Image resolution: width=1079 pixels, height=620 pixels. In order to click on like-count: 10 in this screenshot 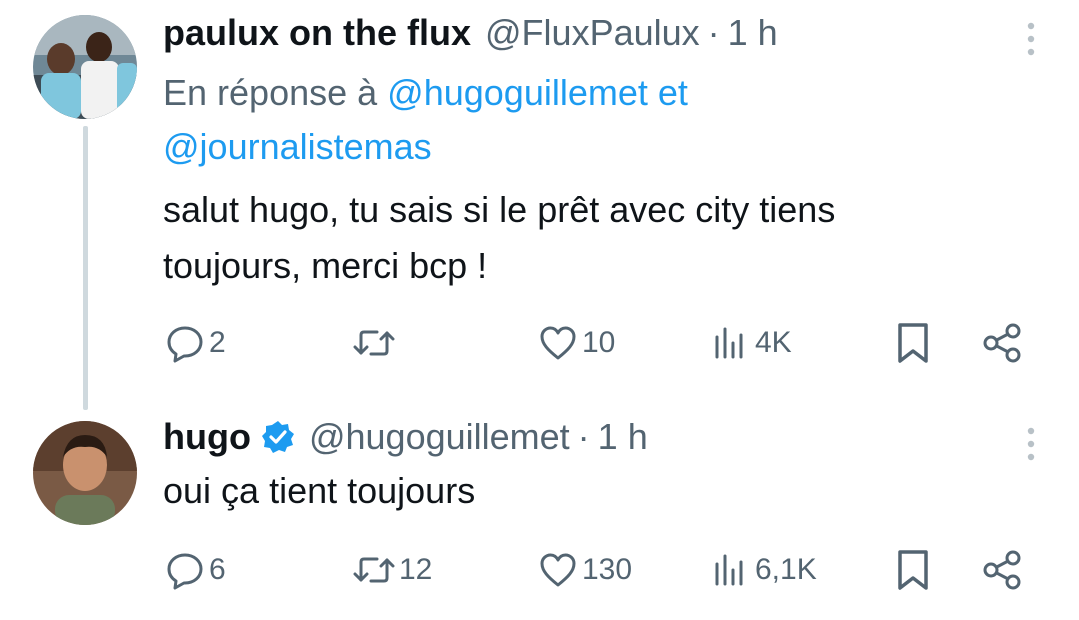, I will do `click(599, 342)`.